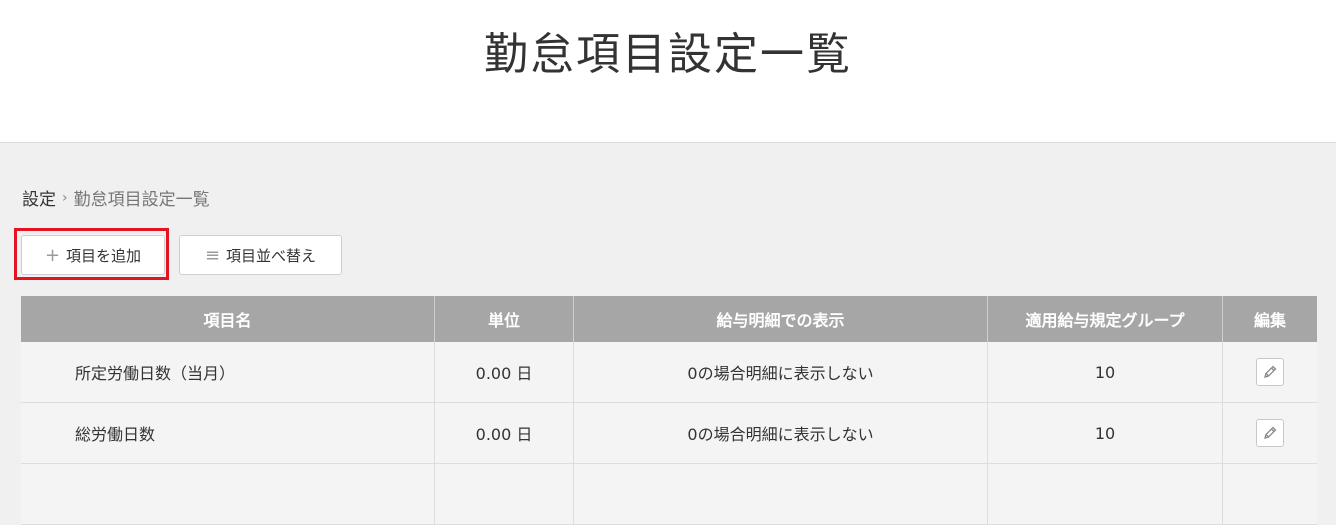  I want to click on table-row: 所定労働日数（当月） 0.00 日 0の場合明細に表示しない 10, so click(669, 372).